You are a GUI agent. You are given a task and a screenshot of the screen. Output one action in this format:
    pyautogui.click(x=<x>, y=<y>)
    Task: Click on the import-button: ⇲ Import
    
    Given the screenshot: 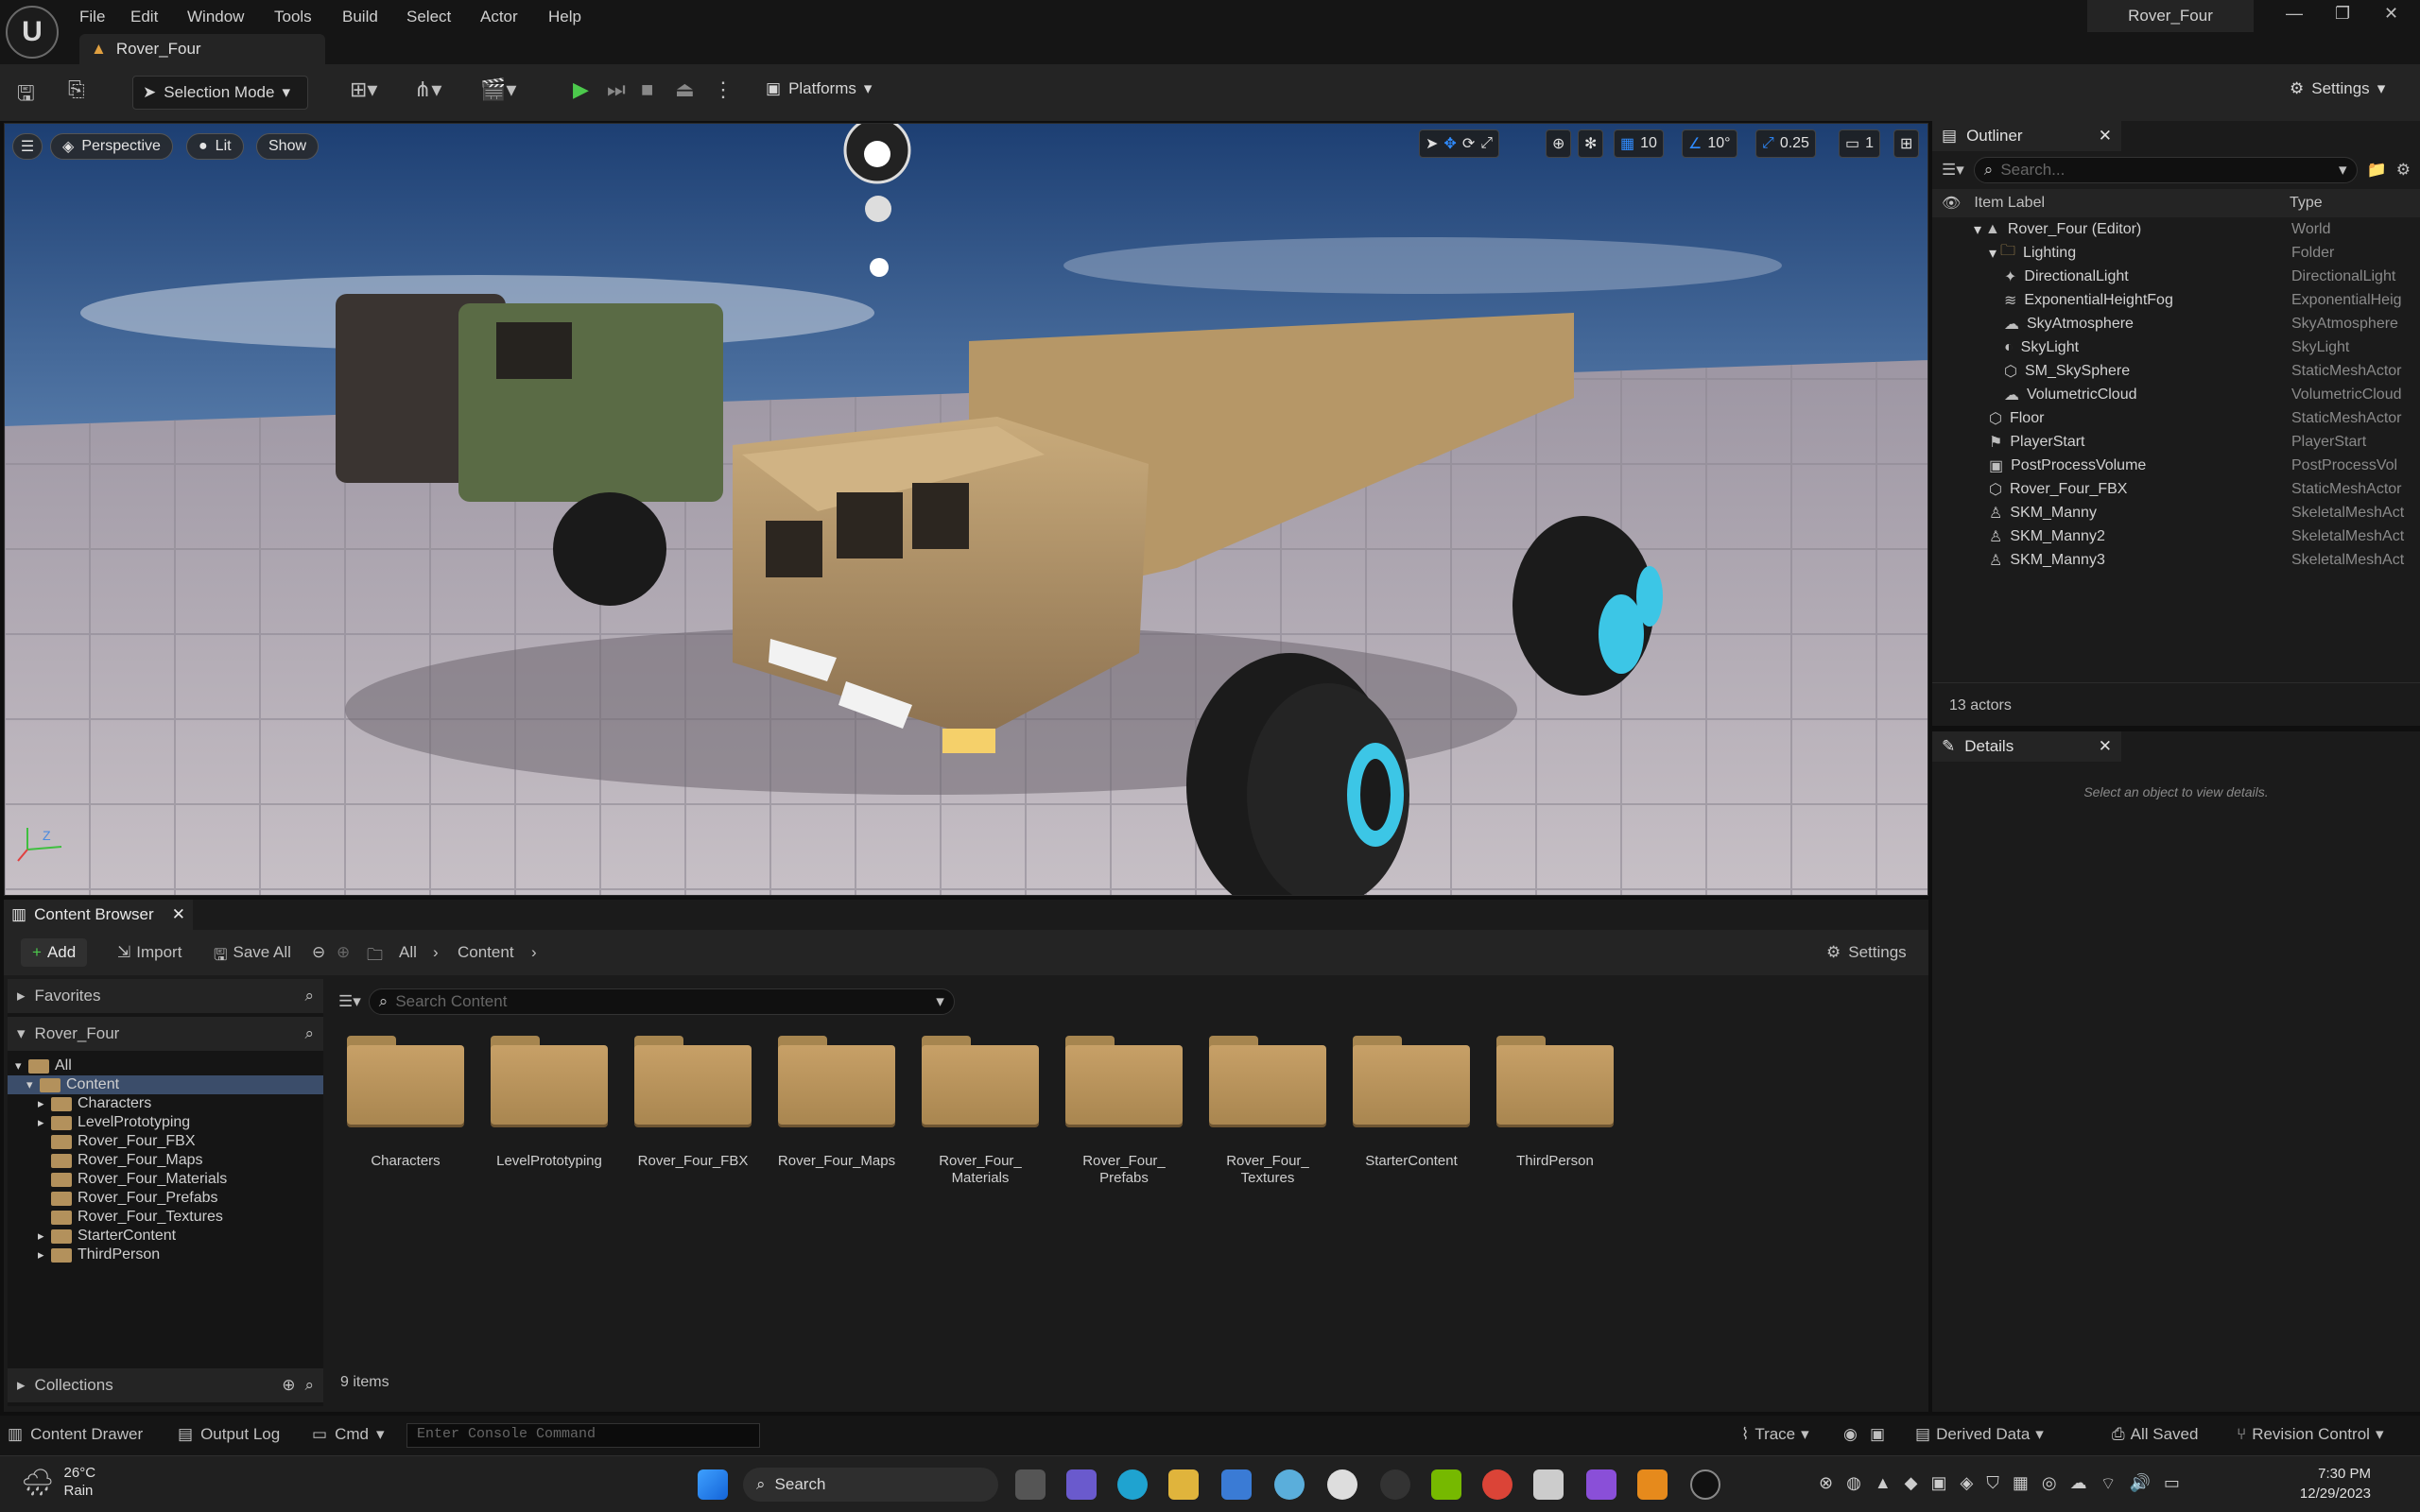 What is the action you would take?
    pyautogui.click(x=149, y=952)
    